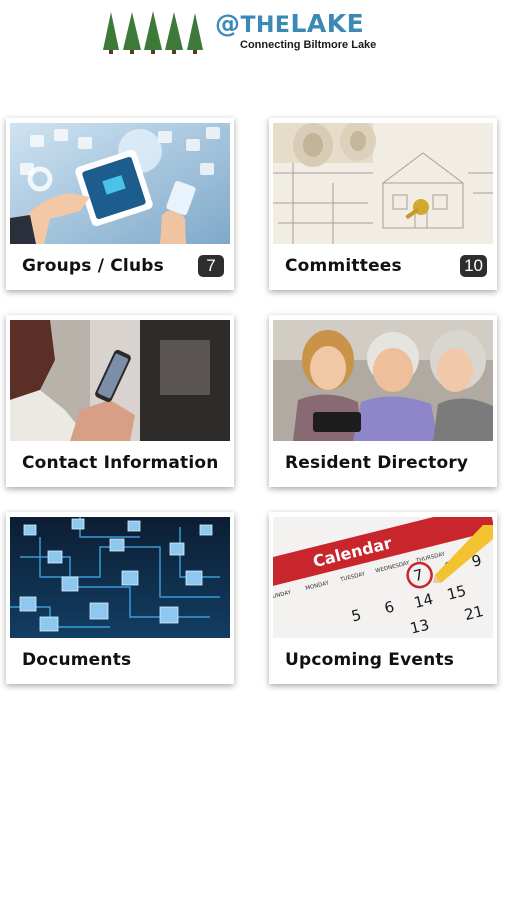 The width and height of the screenshot is (507, 900). I want to click on document-network-photo, so click(120, 577).